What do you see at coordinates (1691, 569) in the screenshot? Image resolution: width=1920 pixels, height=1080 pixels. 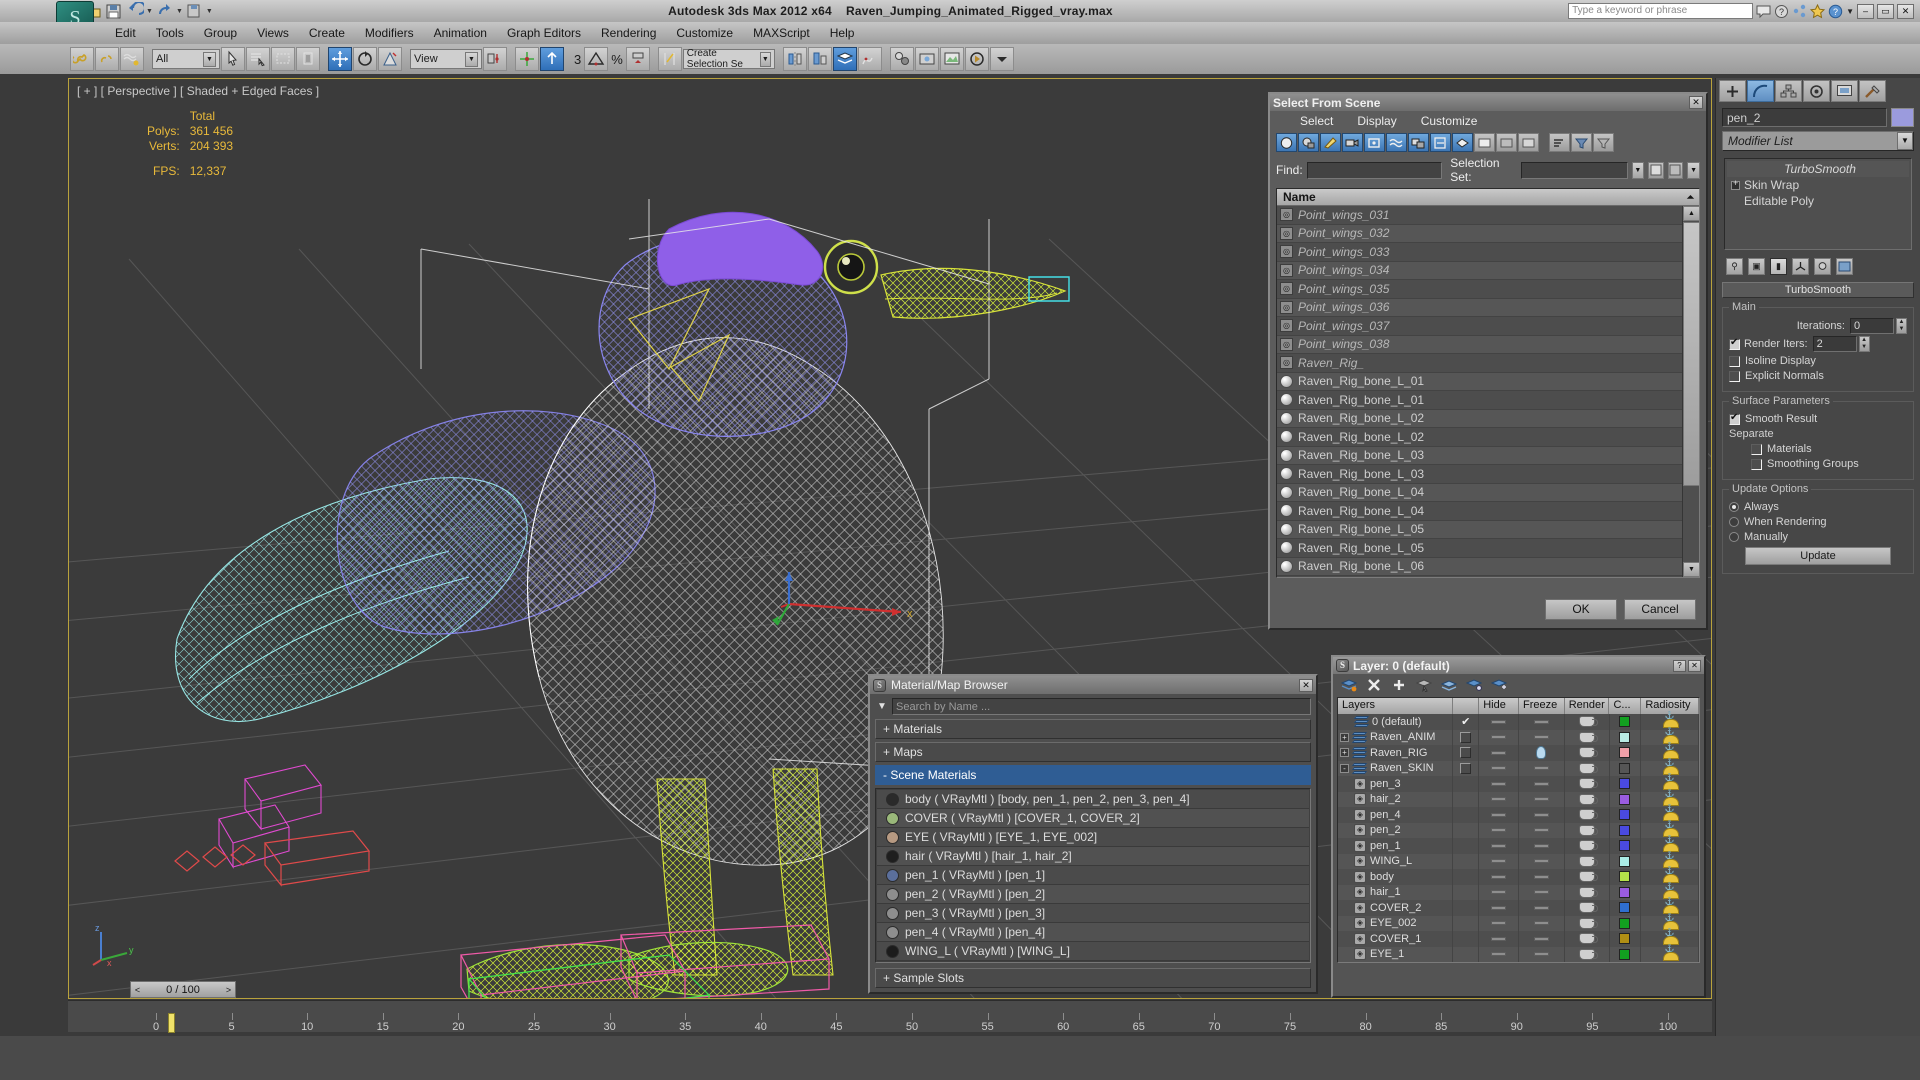 I see `scroll-down-icon: ▼` at bounding box center [1691, 569].